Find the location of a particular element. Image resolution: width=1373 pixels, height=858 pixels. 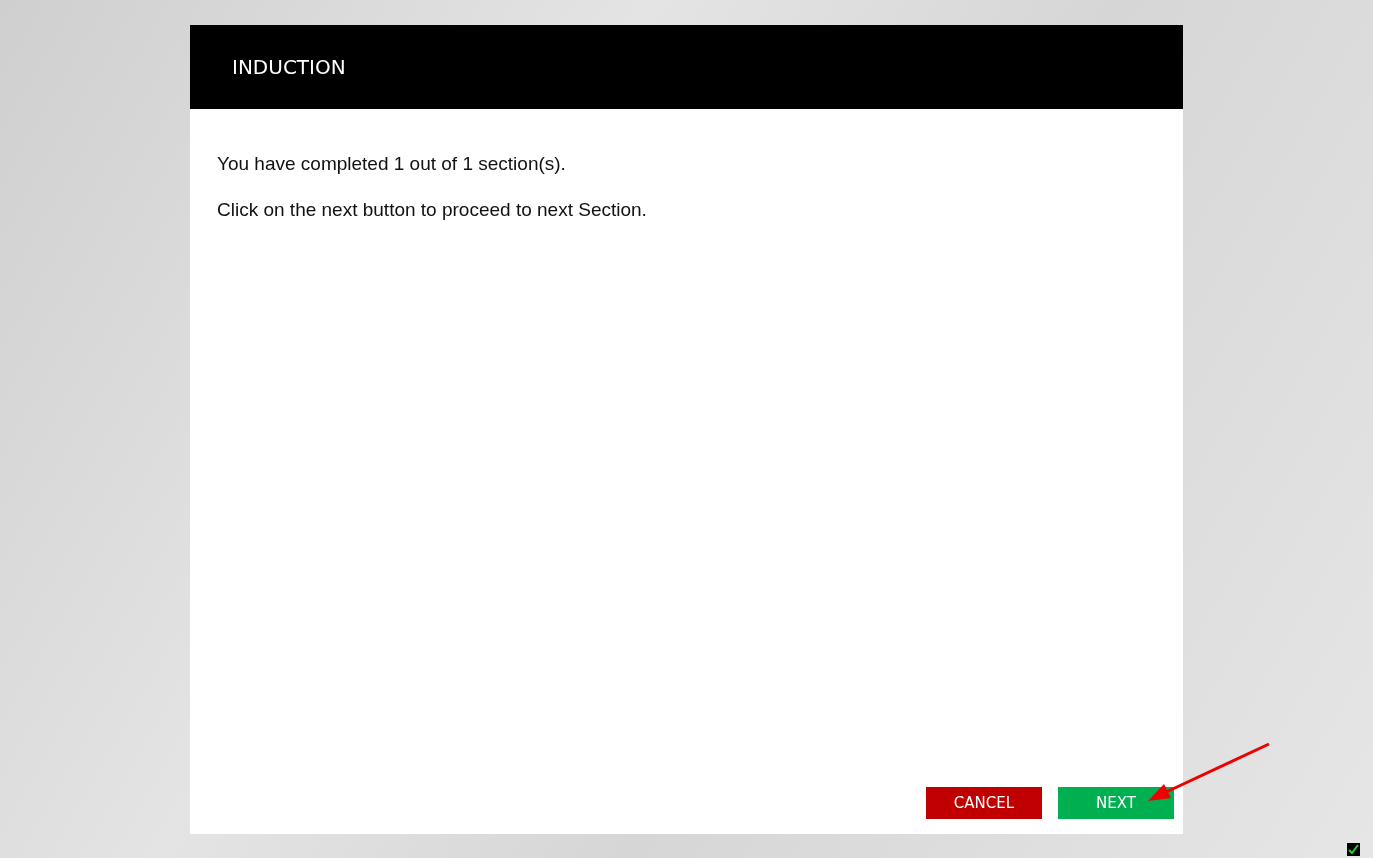

message-text: You have completed 1 out of 1 section(s). is located at coordinates (392, 164).